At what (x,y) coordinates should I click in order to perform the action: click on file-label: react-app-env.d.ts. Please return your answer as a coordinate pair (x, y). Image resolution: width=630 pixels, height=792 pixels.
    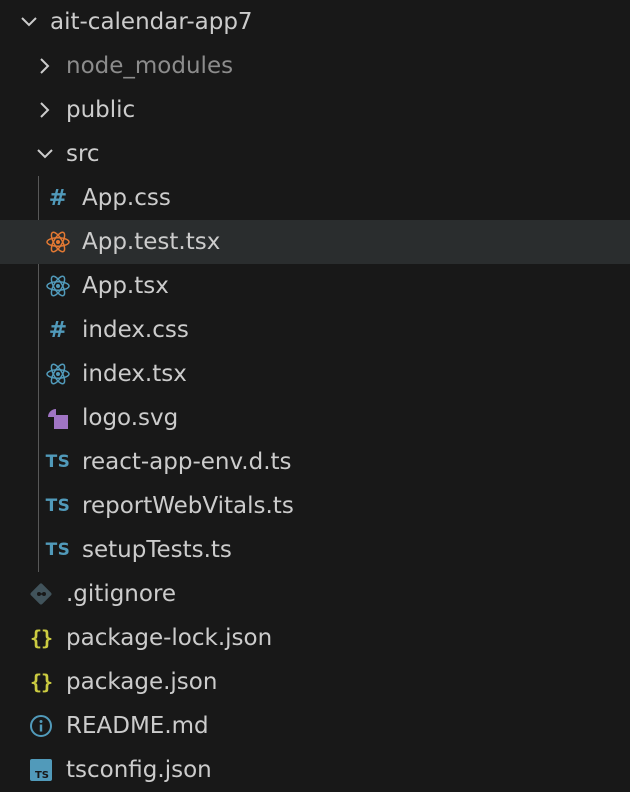
    Looking at the image, I should click on (187, 462).